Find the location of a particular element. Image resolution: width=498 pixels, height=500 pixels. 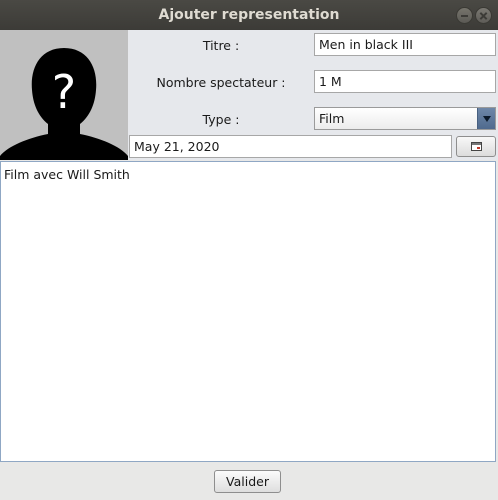

spectateurs-label: Nombre spectateur : is located at coordinates (221, 82).